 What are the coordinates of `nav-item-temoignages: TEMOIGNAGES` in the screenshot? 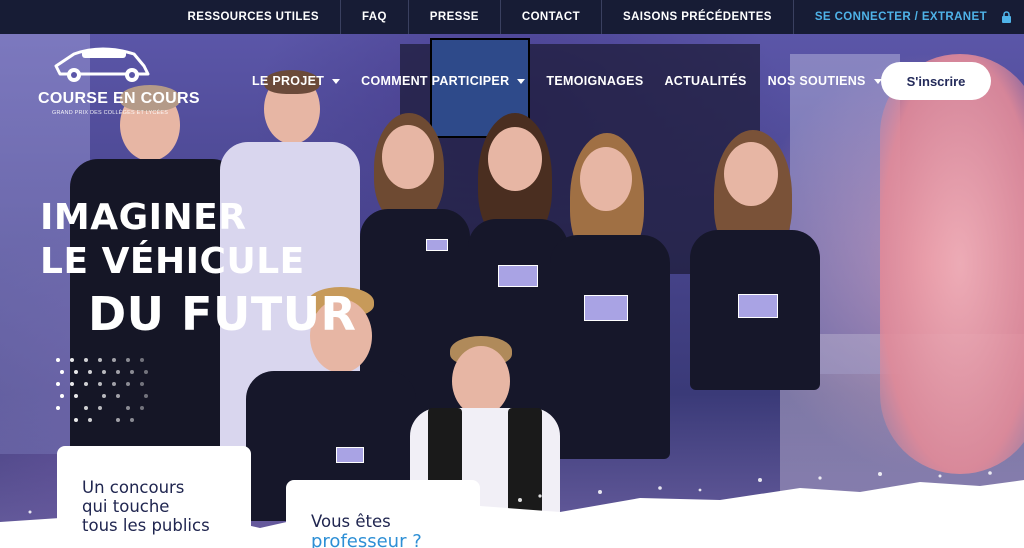 It's located at (594, 81).